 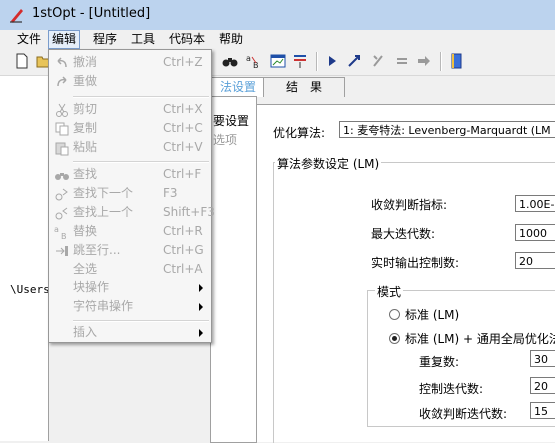 I want to click on menu-item-replace: aB 替换 Ctrl+R, so click(x=130, y=231).